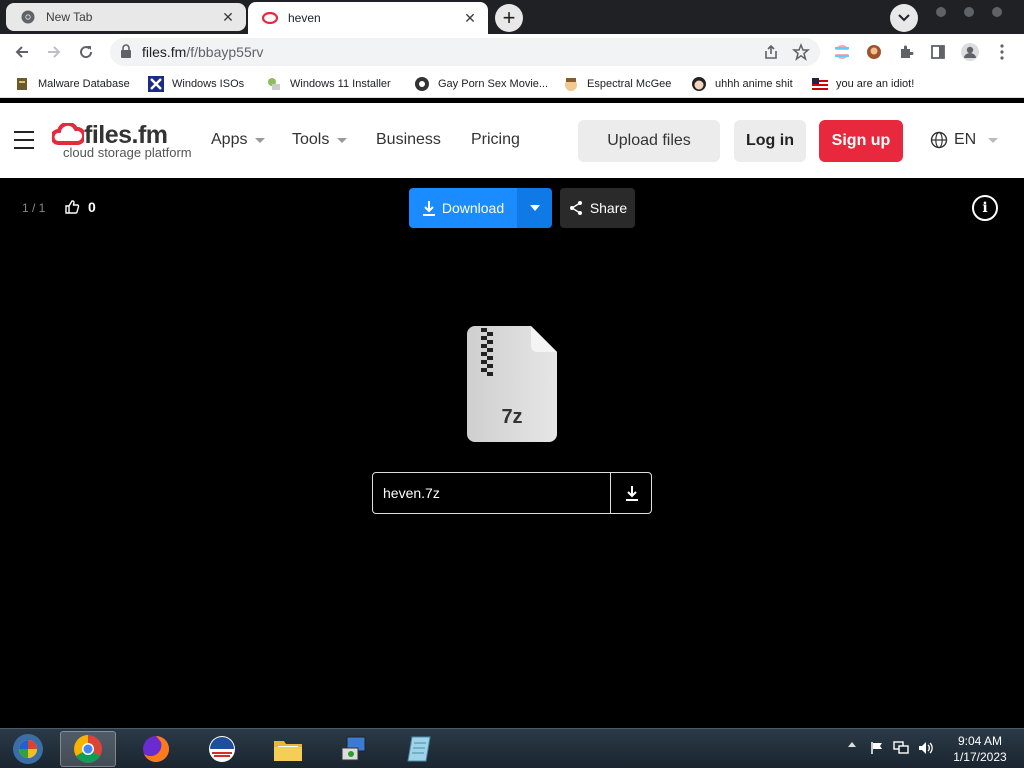 The height and width of the screenshot is (768, 1024). I want to click on side-panel-icon, so click(938, 52).